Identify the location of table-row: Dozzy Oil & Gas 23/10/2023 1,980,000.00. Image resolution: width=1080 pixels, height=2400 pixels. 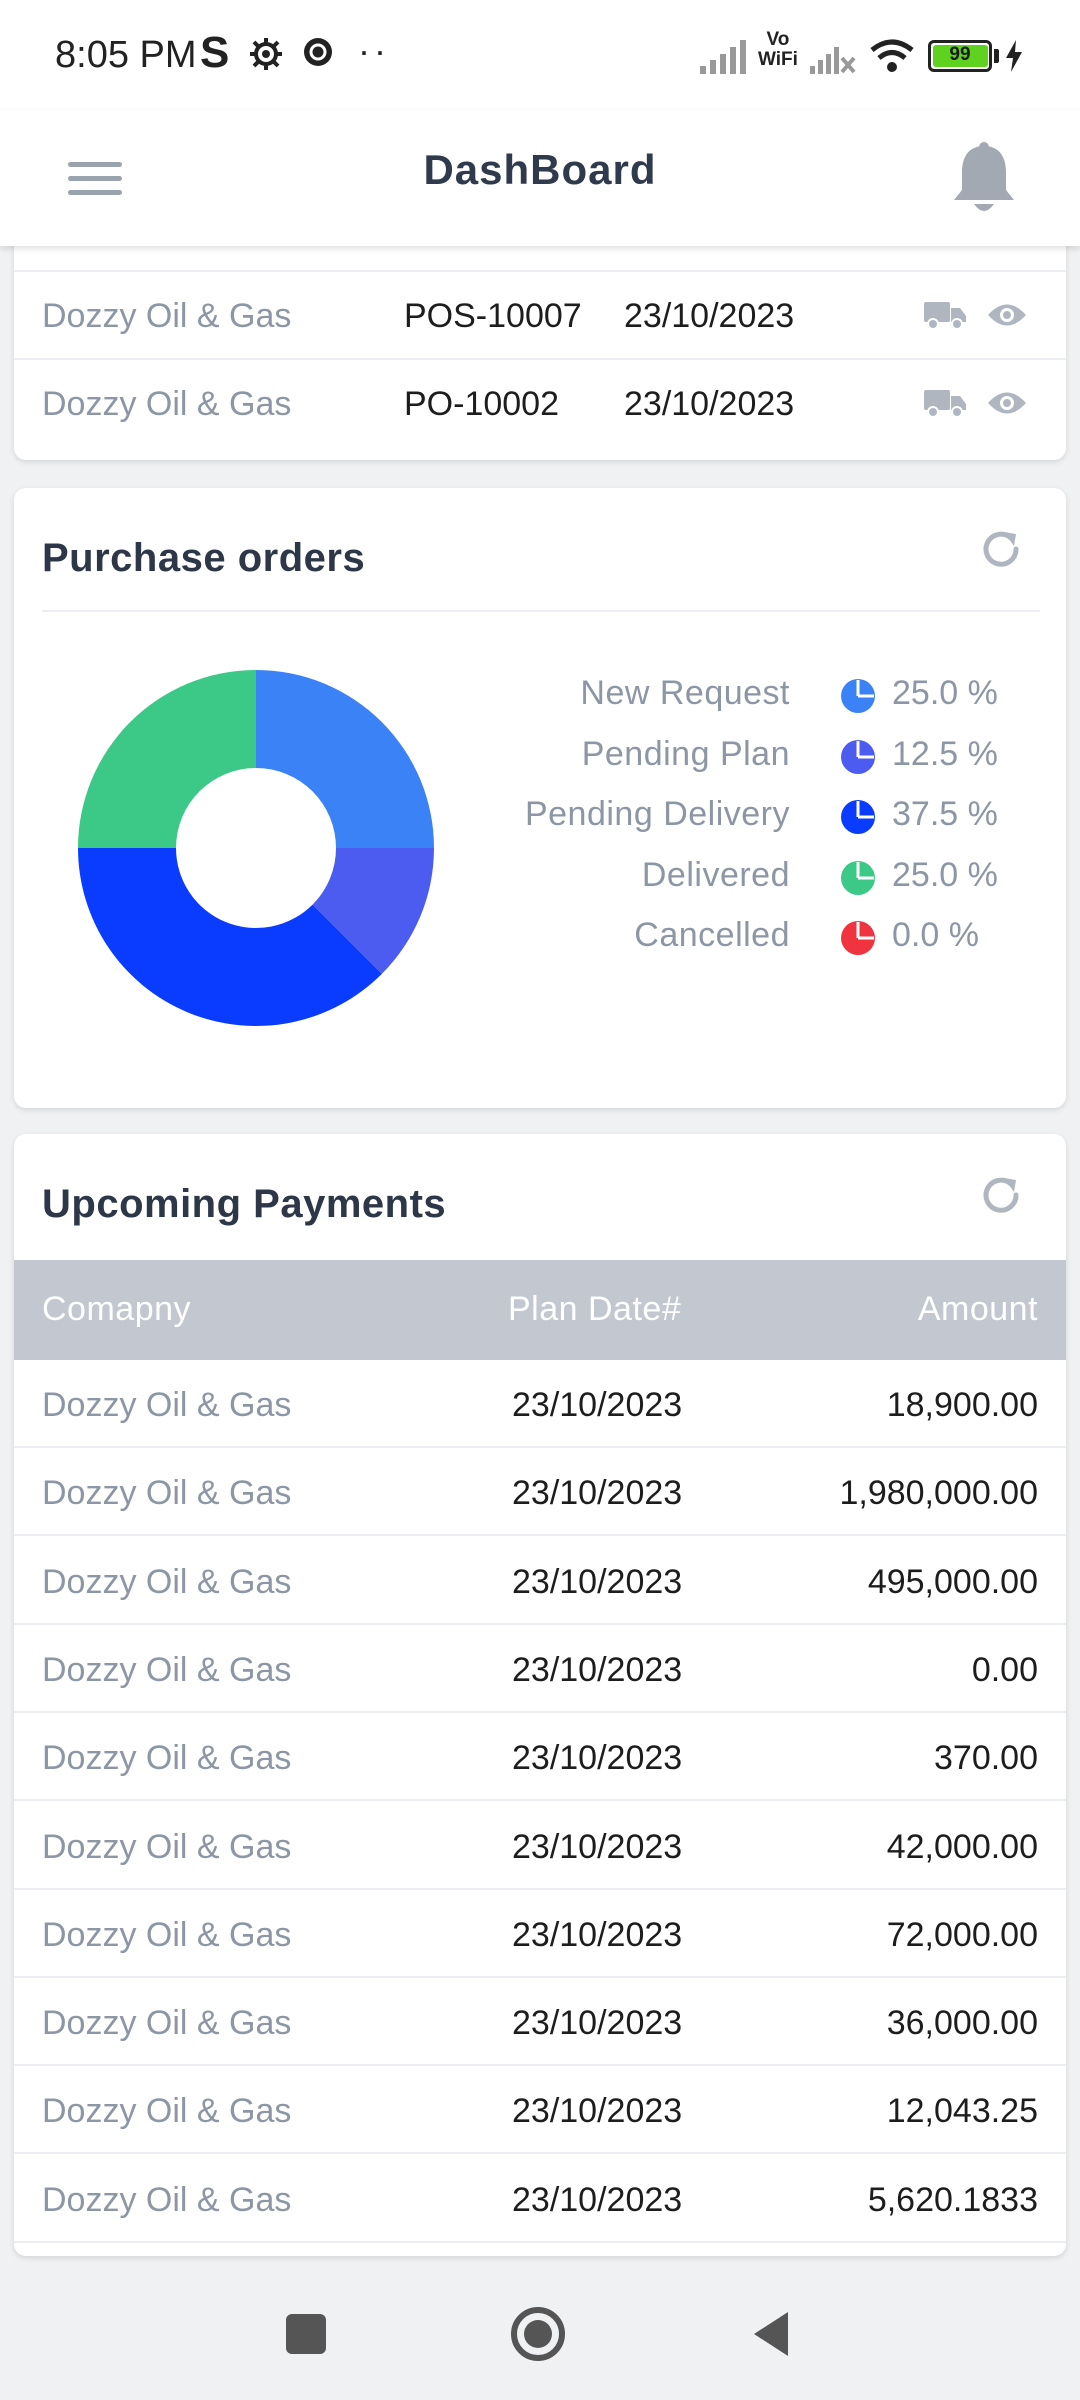
(540, 1492).